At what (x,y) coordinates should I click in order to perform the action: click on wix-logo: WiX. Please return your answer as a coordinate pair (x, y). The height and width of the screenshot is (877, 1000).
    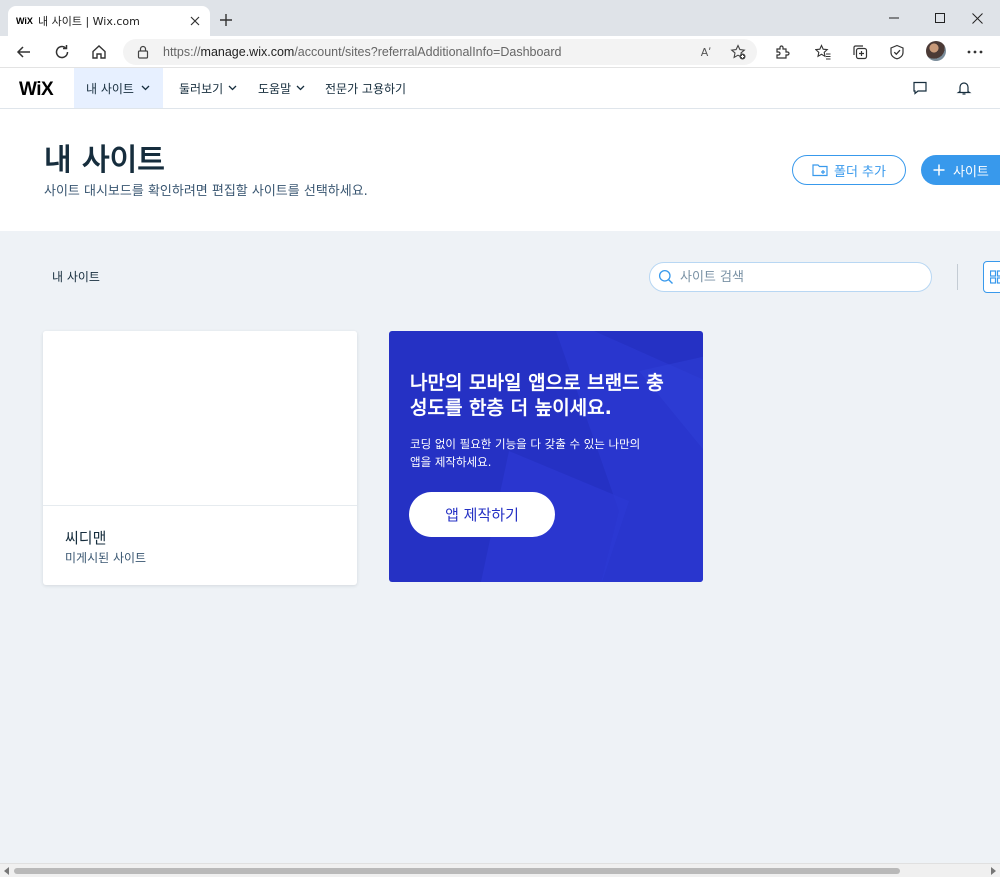
    Looking at the image, I should click on (36, 90).